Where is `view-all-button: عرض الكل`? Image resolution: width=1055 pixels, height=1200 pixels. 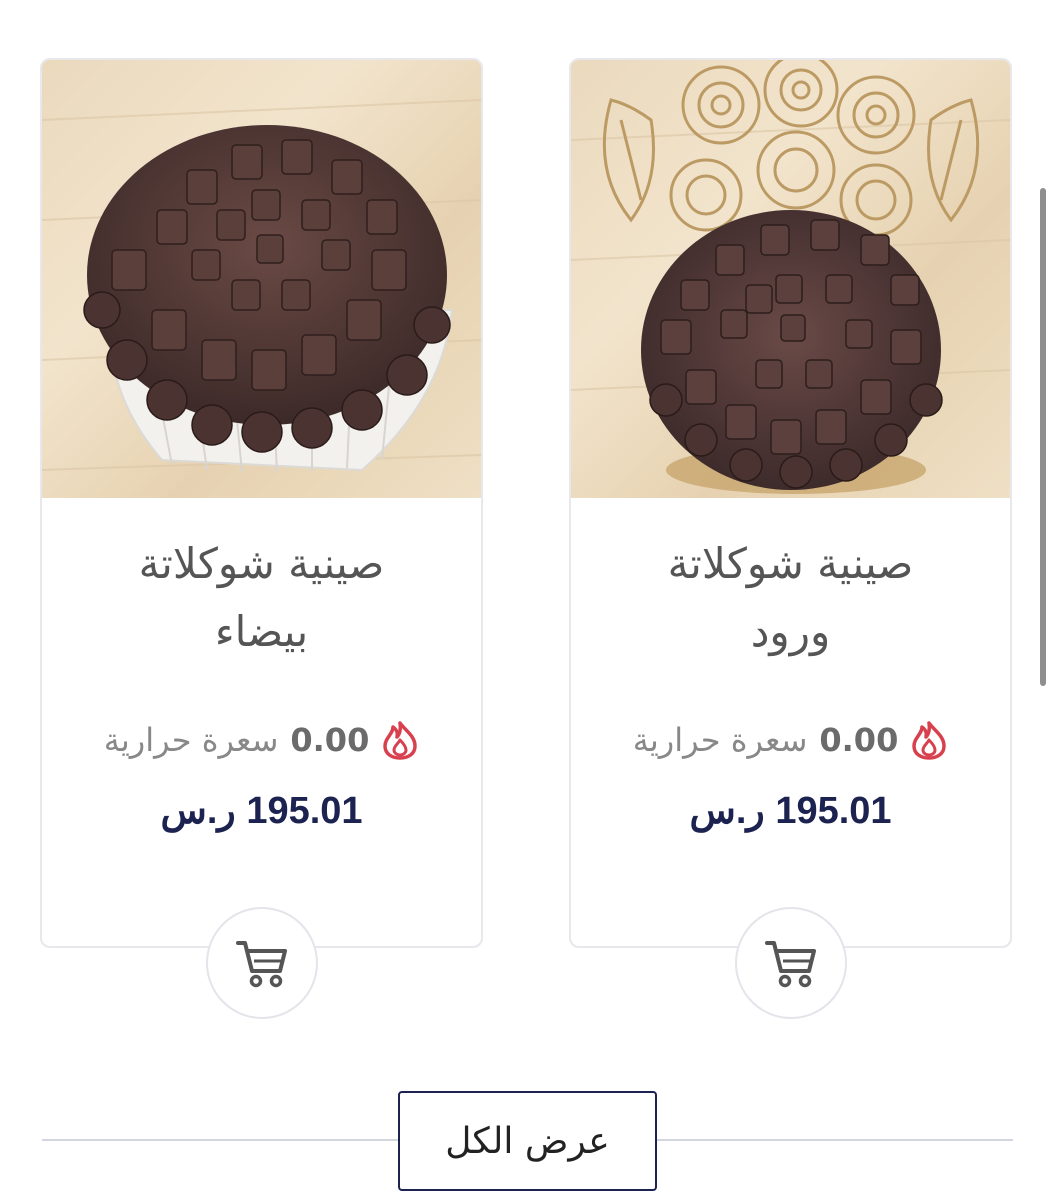
view-all-button: عرض الكل is located at coordinates (527, 1141).